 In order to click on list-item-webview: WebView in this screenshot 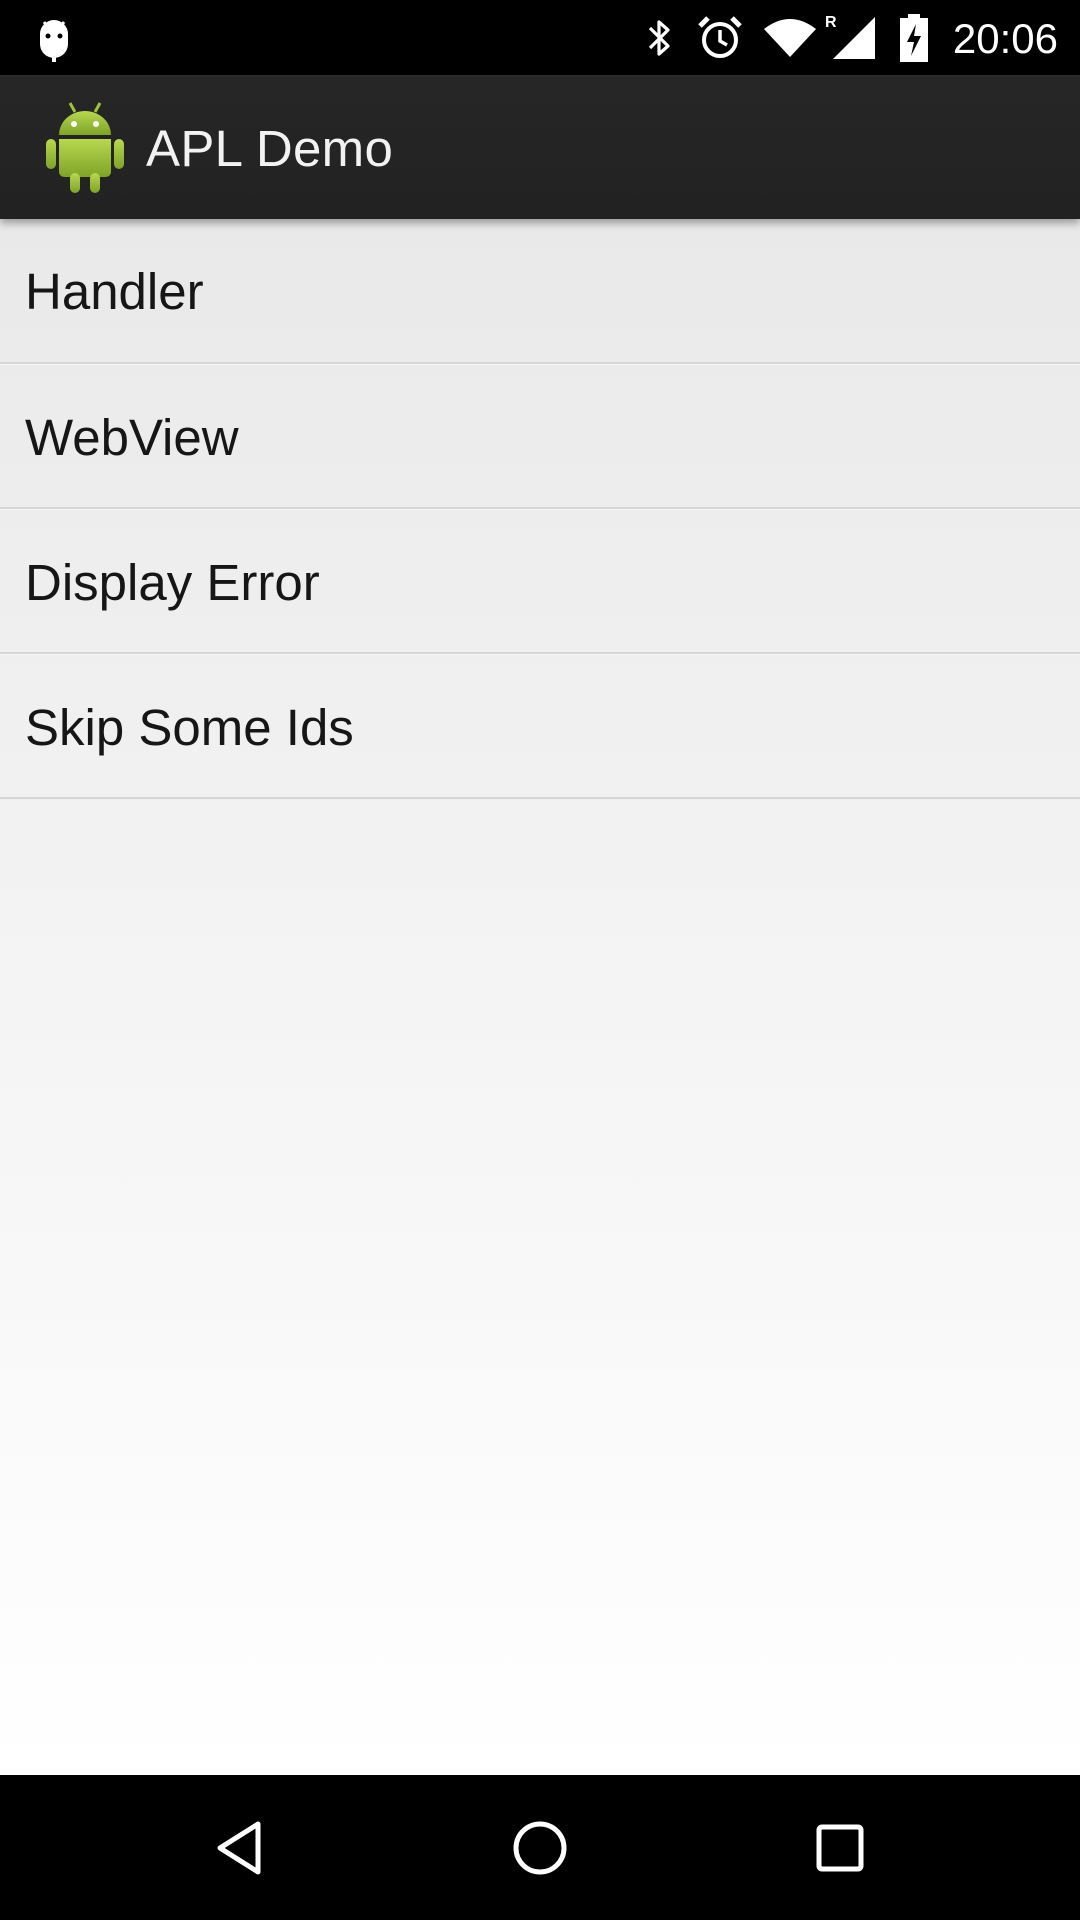, I will do `click(540, 436)`.